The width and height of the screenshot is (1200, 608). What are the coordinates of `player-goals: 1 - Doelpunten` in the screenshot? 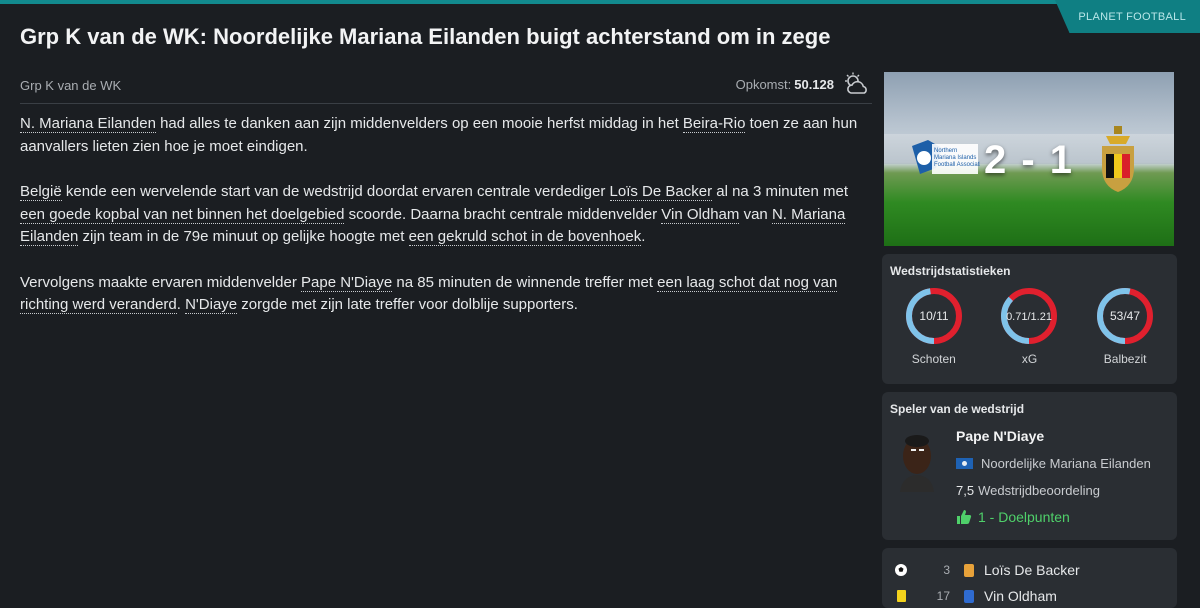 It's located at (1013, 517).